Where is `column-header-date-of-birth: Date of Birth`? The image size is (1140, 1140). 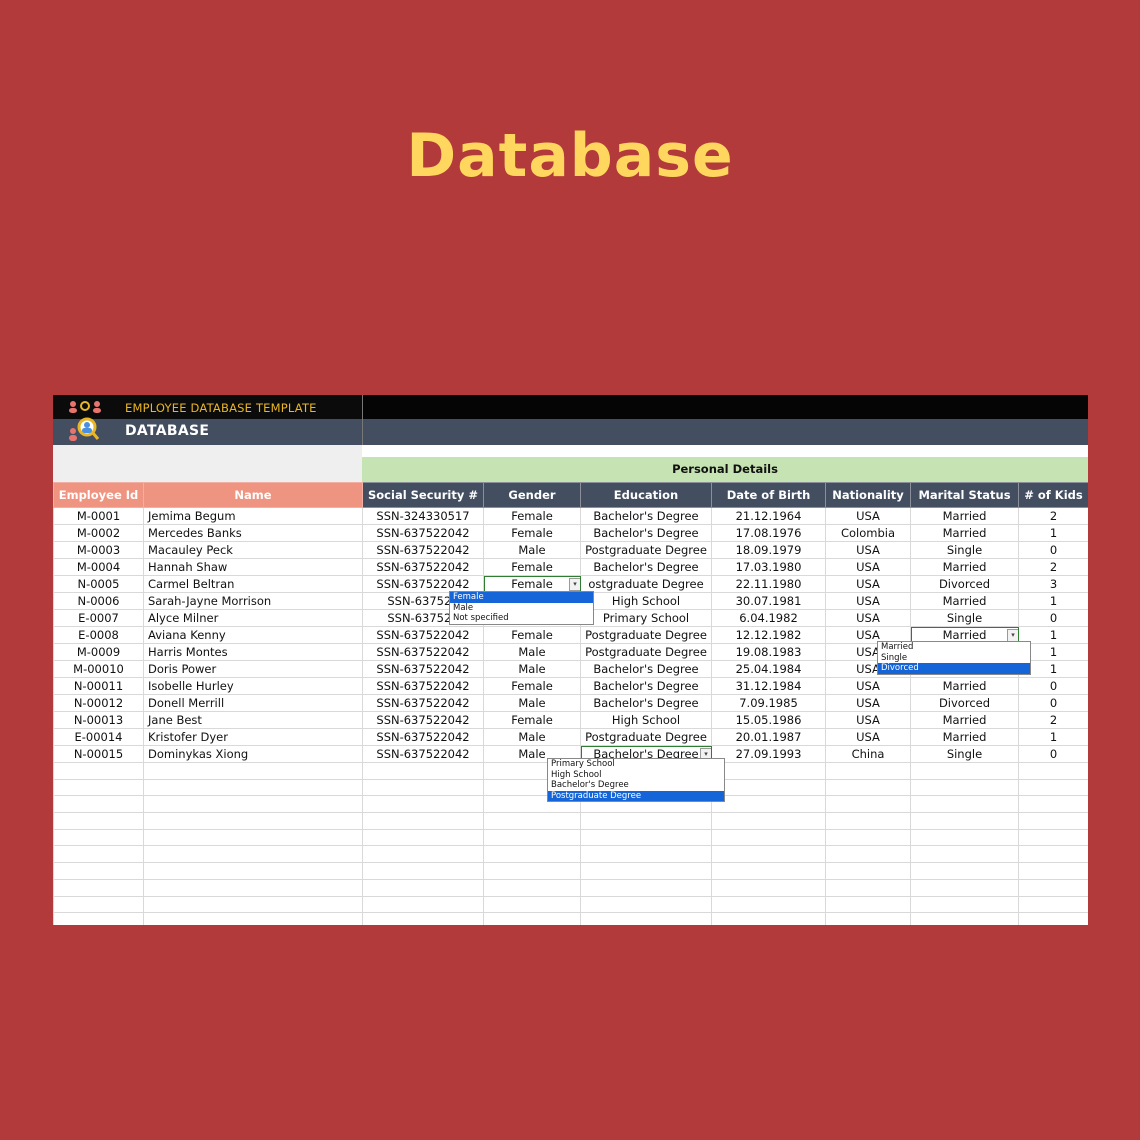
column-header-date-of-birth: Date of Birth is located at coordinates (768, 495).